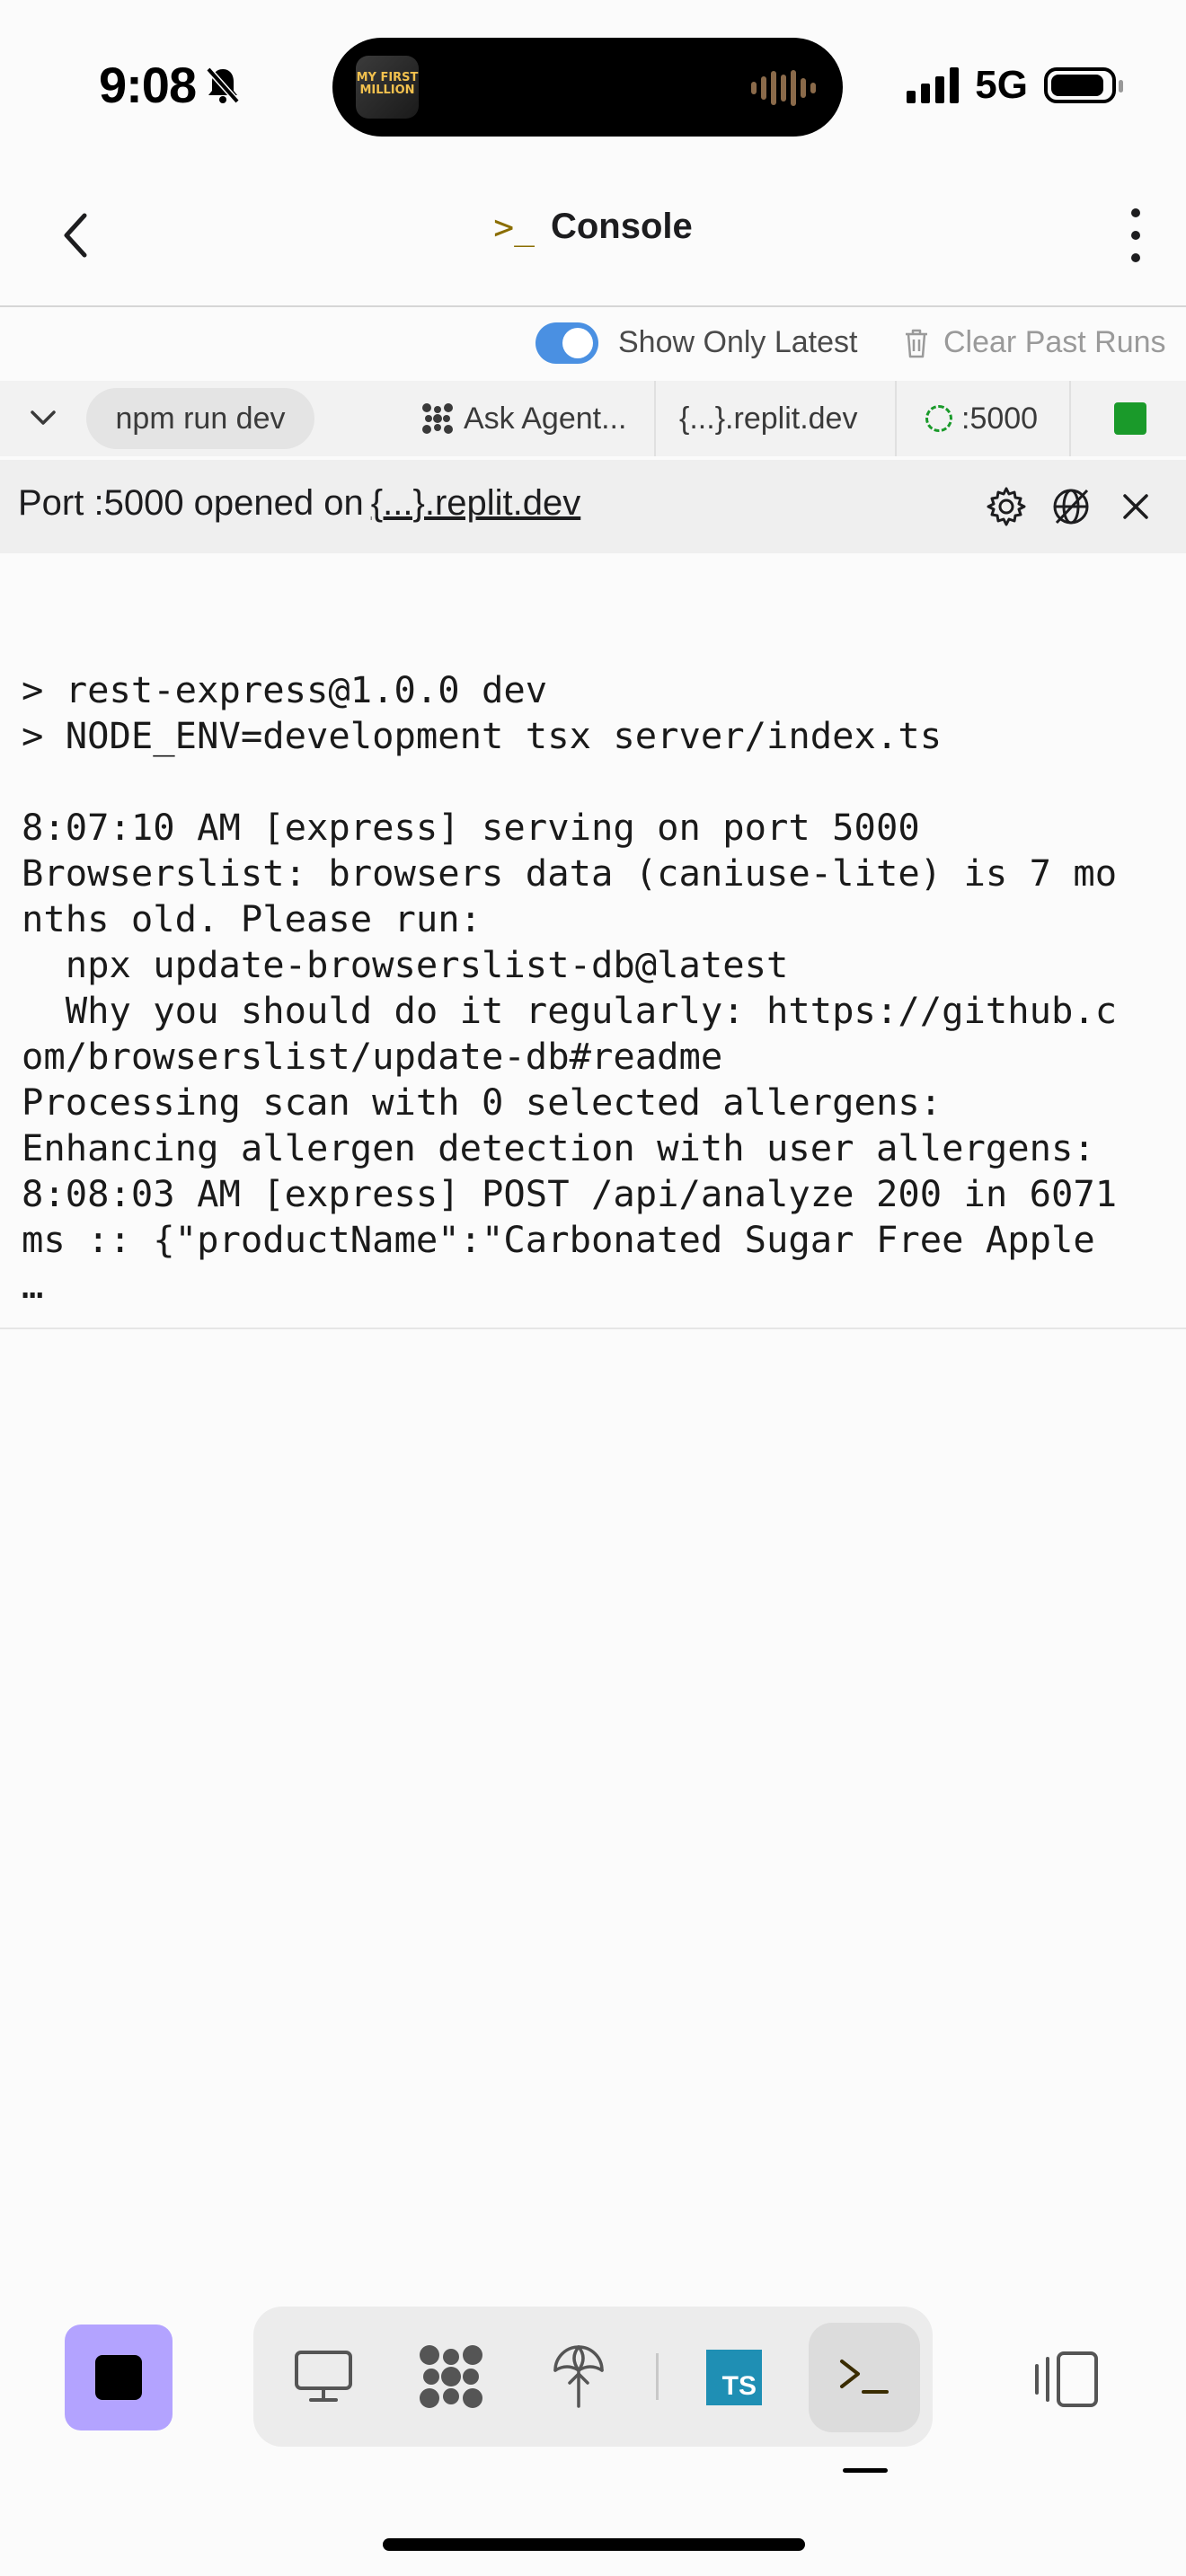 This screenshot has width=1186, height=2576. What do you see at coordinates (1083, 85) in the screenshot?
I see `battery-icon` at bounding box center [1083, 85].